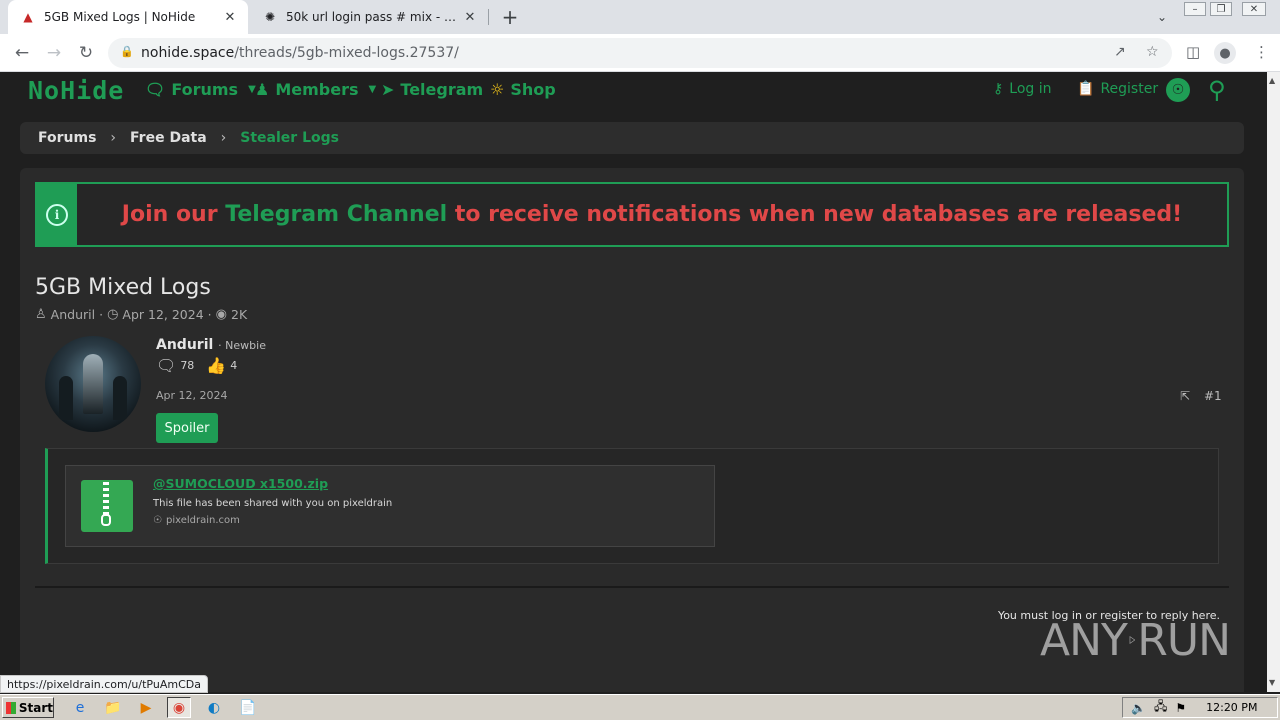  Describe the element at coordinates (1217, 90) in the screenshot. I see `search-icon: ⚲` at that location.